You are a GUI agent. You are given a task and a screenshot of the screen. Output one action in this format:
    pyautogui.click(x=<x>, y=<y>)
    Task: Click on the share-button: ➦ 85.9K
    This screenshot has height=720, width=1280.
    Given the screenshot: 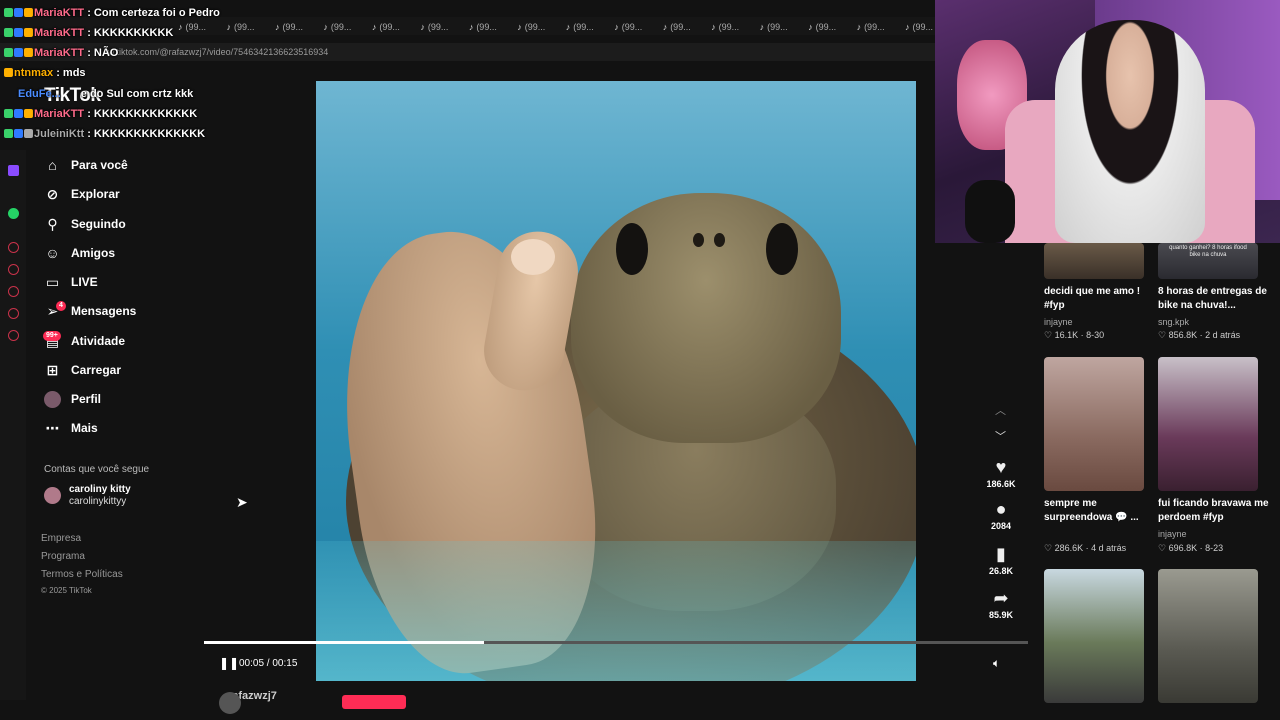 What is the action you would take?
    pyautogui.click(x=1001, y=603)
    